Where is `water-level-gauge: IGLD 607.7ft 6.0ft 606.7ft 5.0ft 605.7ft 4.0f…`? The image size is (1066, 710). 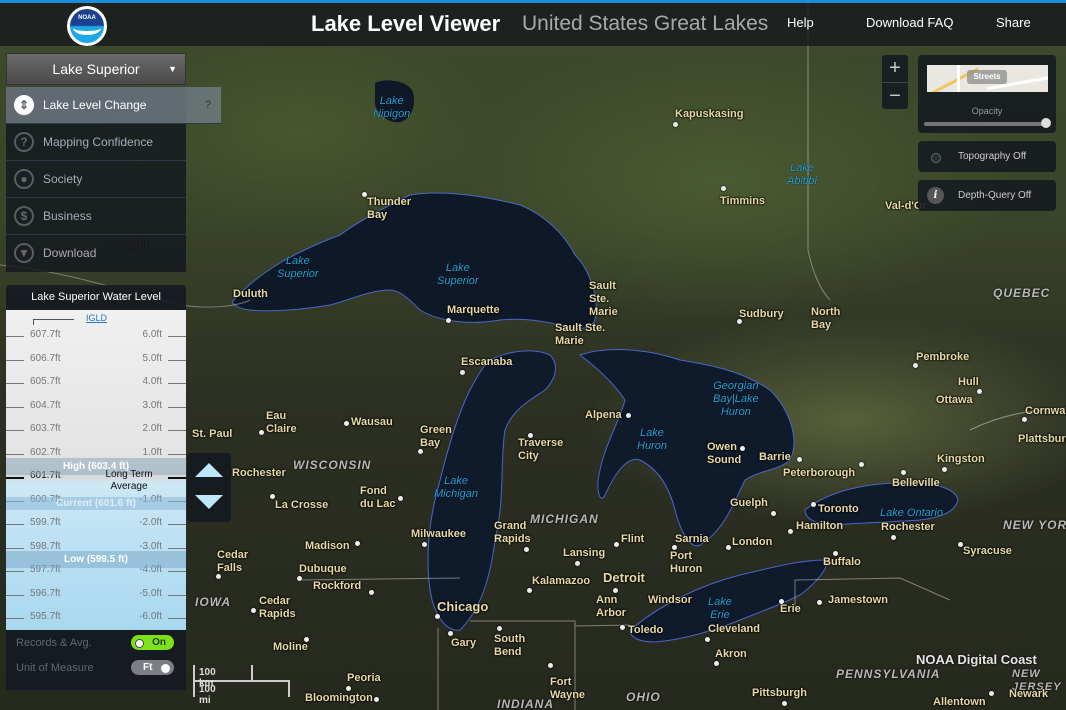
water-level-gauge: IGLD 607.7ft 6.0ft 606.7ft 5.0ft 605.7ft 4.0f… is located at coordinates (96, 470).